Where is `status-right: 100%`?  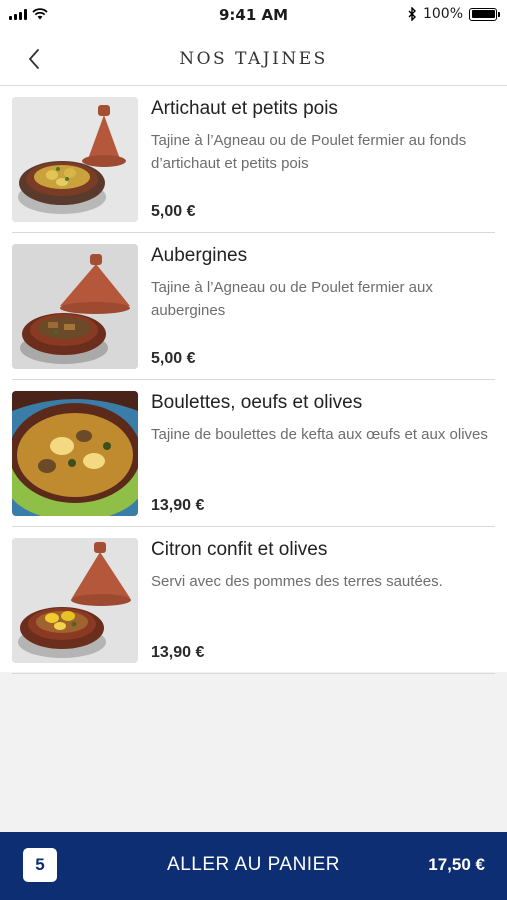 status-right: 100% is located at coordinates (454, 14).